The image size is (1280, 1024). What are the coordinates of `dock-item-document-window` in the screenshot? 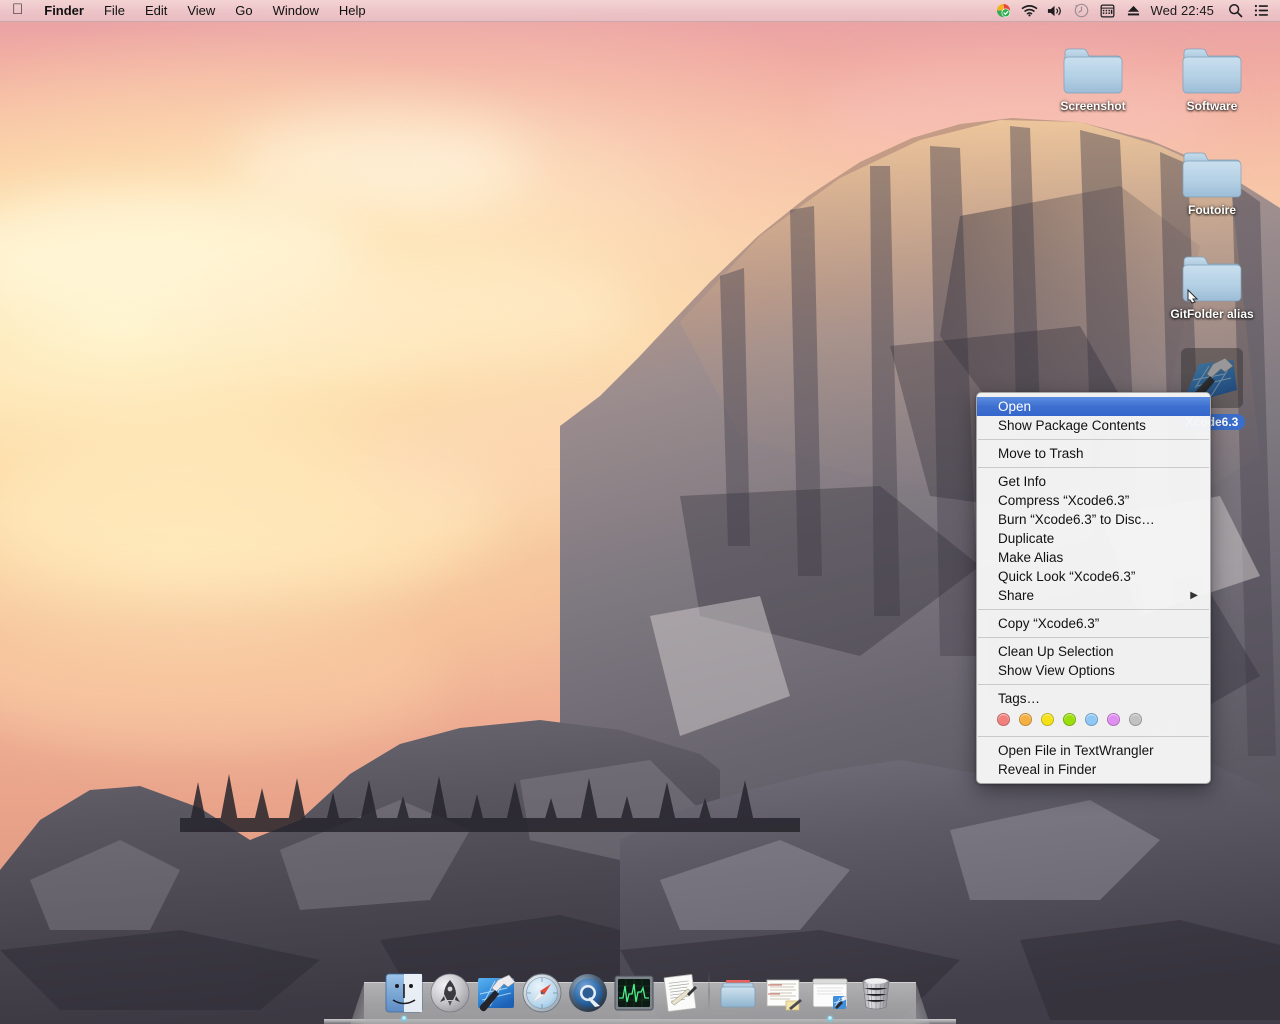 It's located at (830, 994).